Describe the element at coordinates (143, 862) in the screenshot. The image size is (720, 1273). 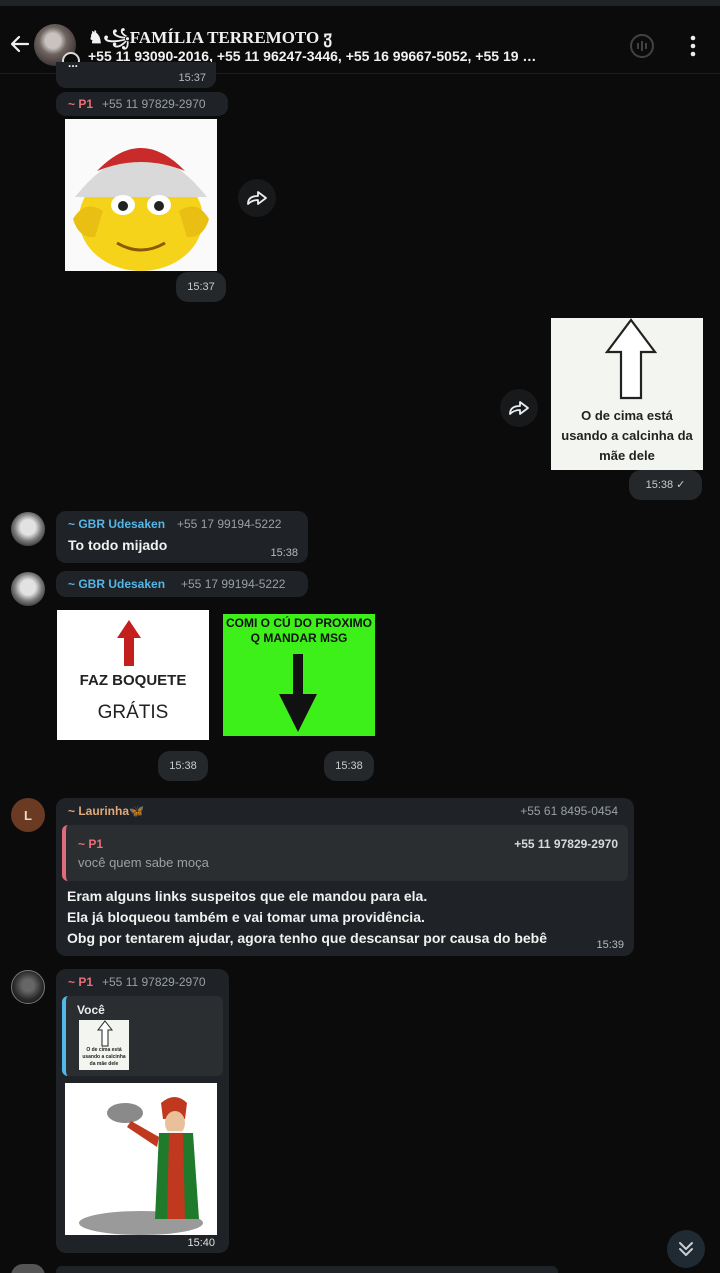
I see `quote-text: você quem sabe moça` at that location.